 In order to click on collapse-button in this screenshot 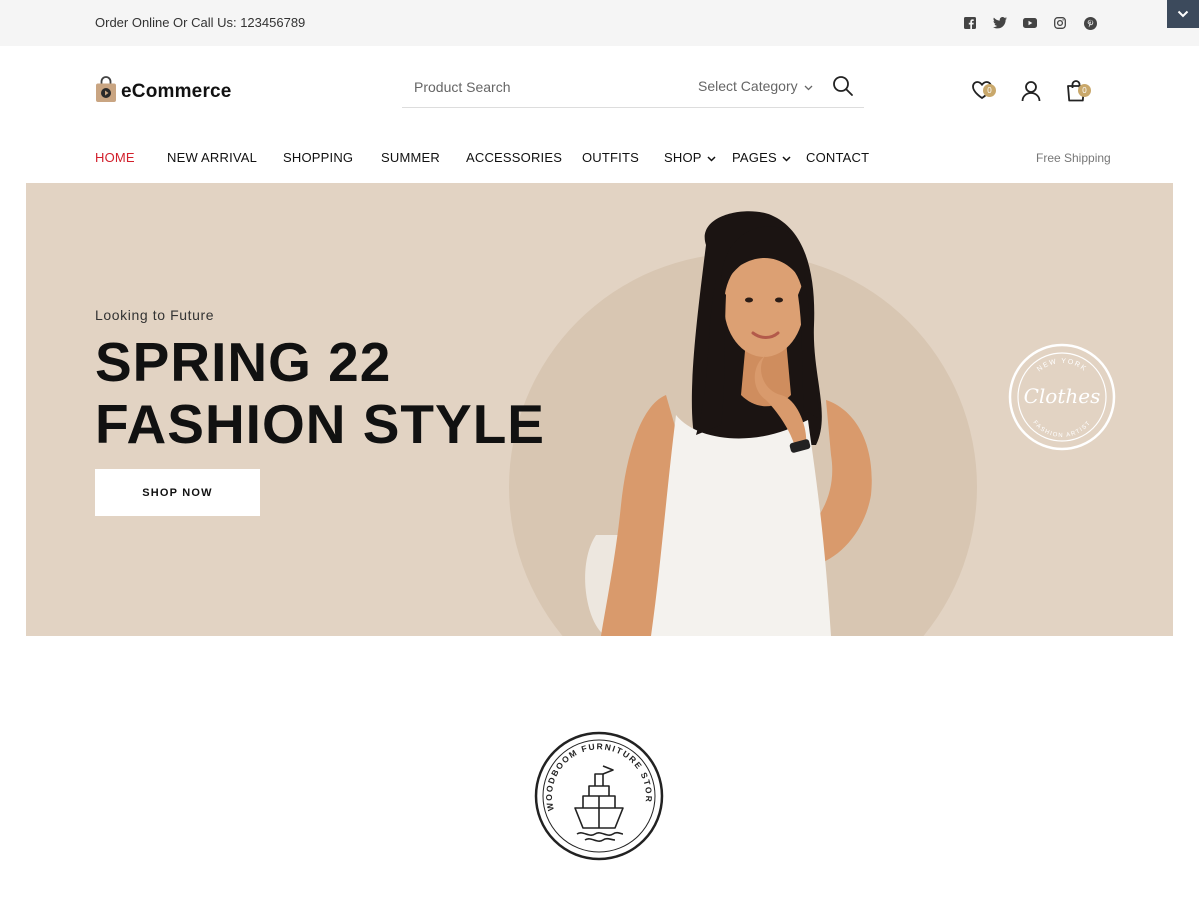, I will do `click(1183, 14)`.